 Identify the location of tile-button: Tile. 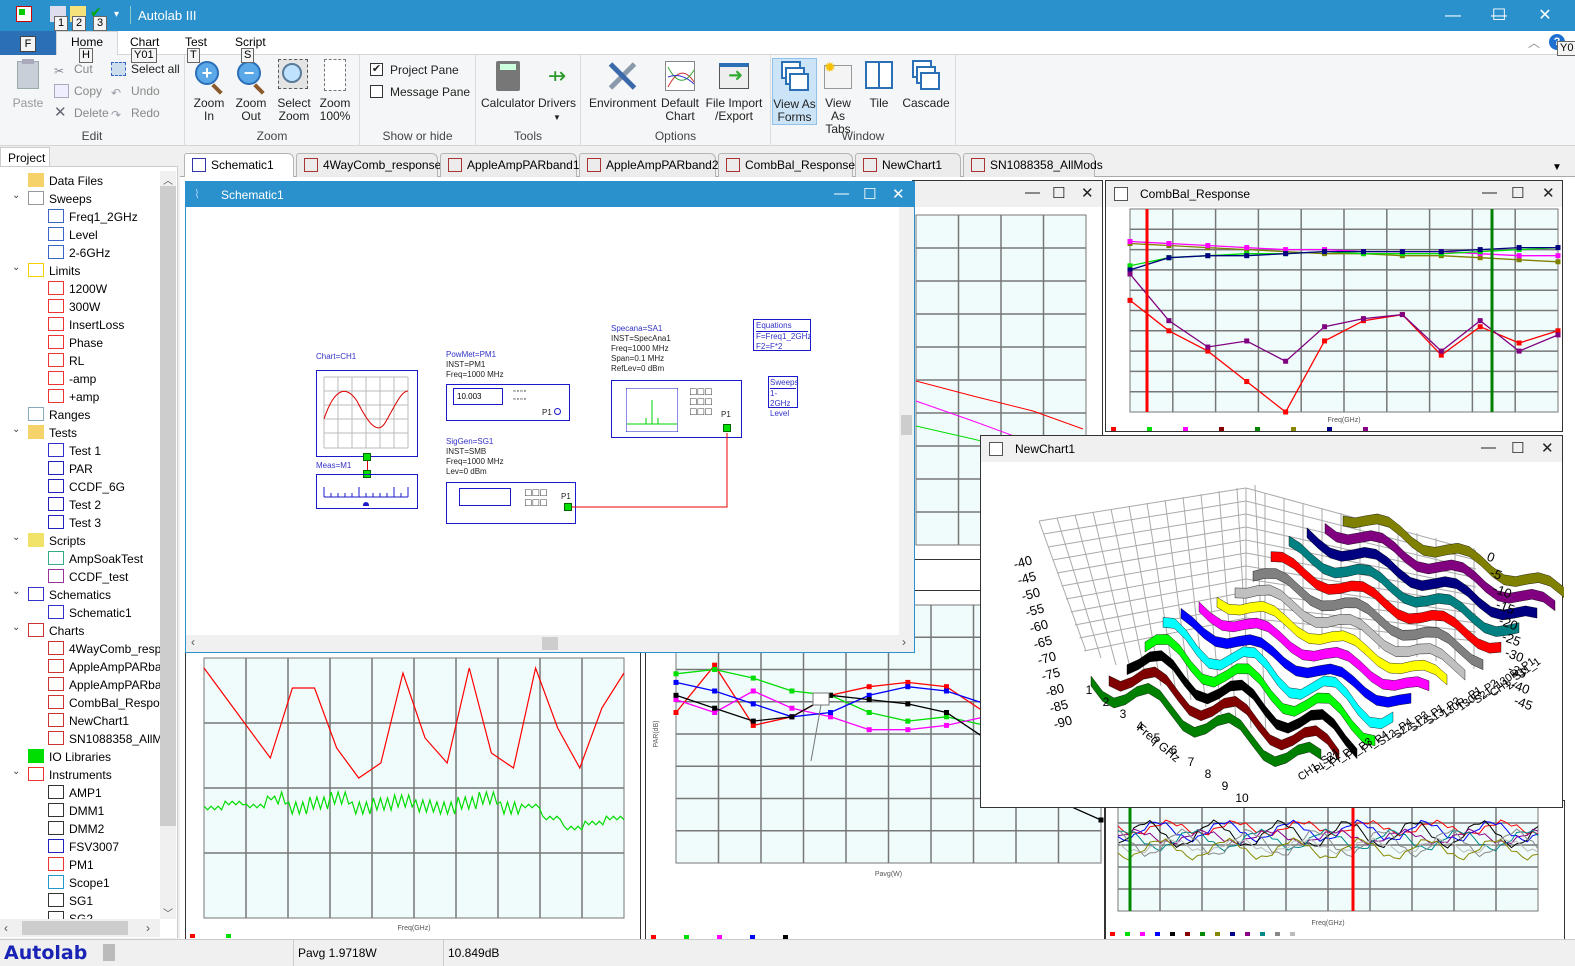
(879, 84).